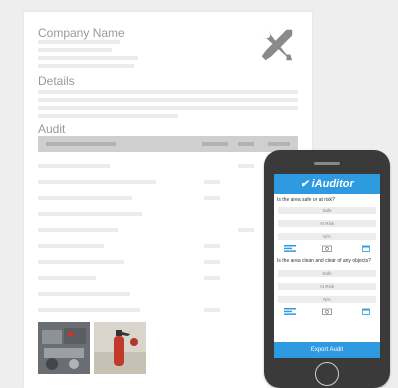  I want to click on app-header: ✔ iAuditor, so click(327, 184).